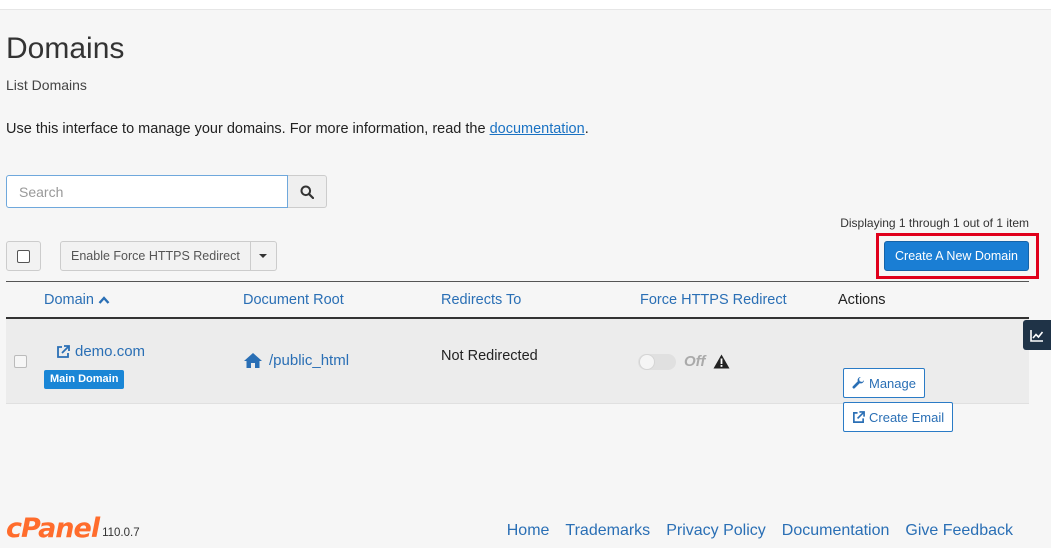 Image resolution: width=1051 pixels, height=548 pixels. Describe the element at coordinates (586, 129) in the screenshot. I see `intro-text-end: .` at that location.